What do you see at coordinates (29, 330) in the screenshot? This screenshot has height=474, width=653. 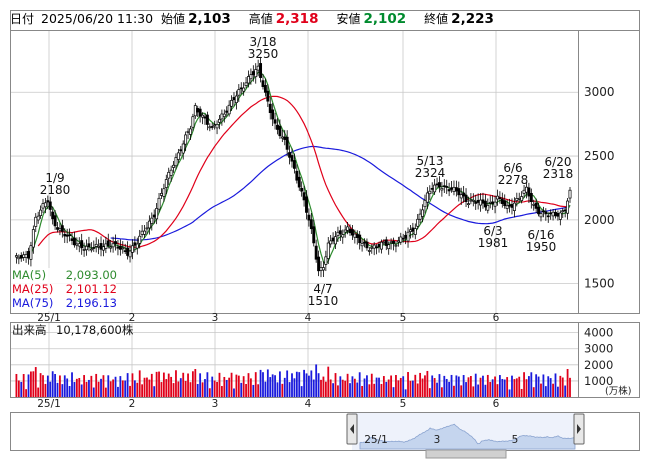 I see `volume-legend-label: 出来高` at bounding box center [29, 330].